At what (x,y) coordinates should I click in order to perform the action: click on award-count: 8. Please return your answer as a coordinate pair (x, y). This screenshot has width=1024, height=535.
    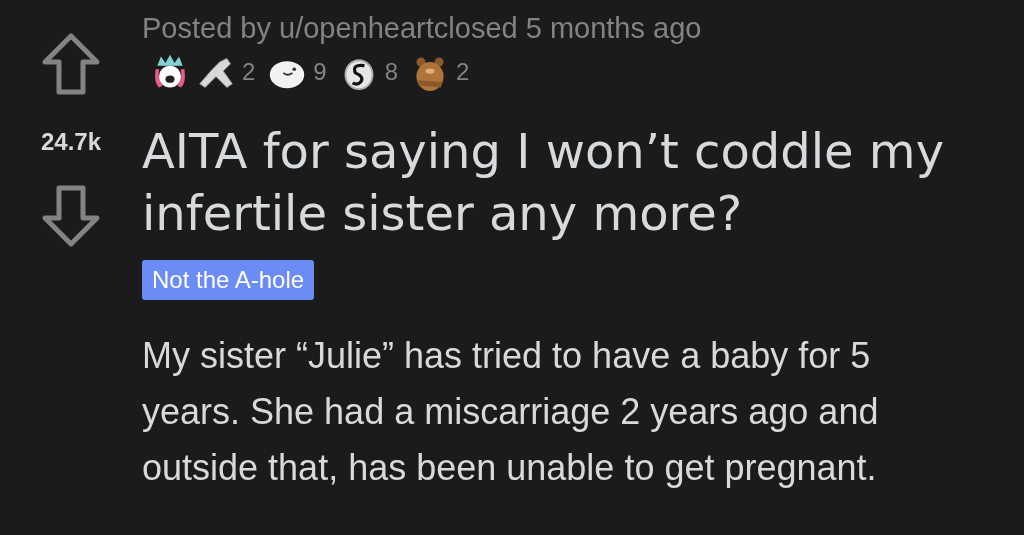
    Looking at the image, I should click on (391, 72).